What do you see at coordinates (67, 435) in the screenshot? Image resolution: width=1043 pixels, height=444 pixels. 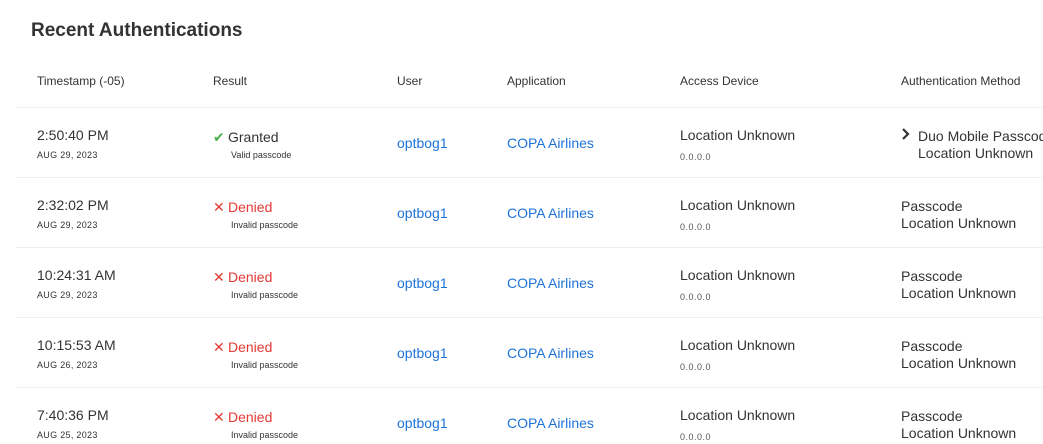 I see `timestamp-date: AUG 25, 2023` at bounding box center [67, 435].